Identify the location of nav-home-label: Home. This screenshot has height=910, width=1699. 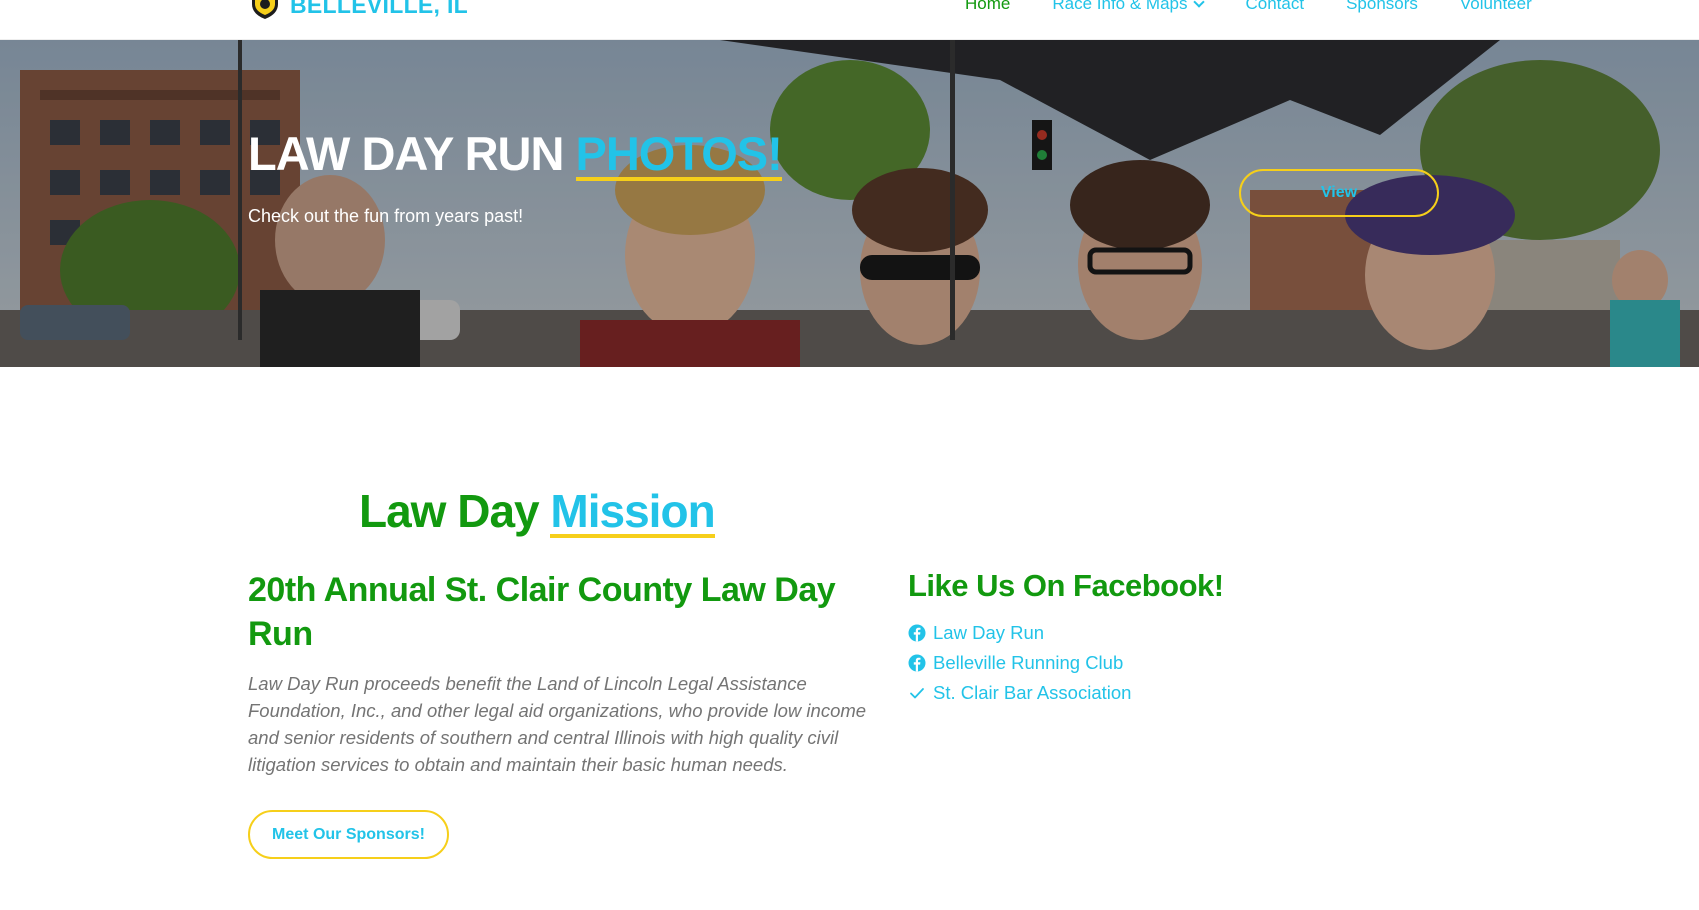
(988, 6).